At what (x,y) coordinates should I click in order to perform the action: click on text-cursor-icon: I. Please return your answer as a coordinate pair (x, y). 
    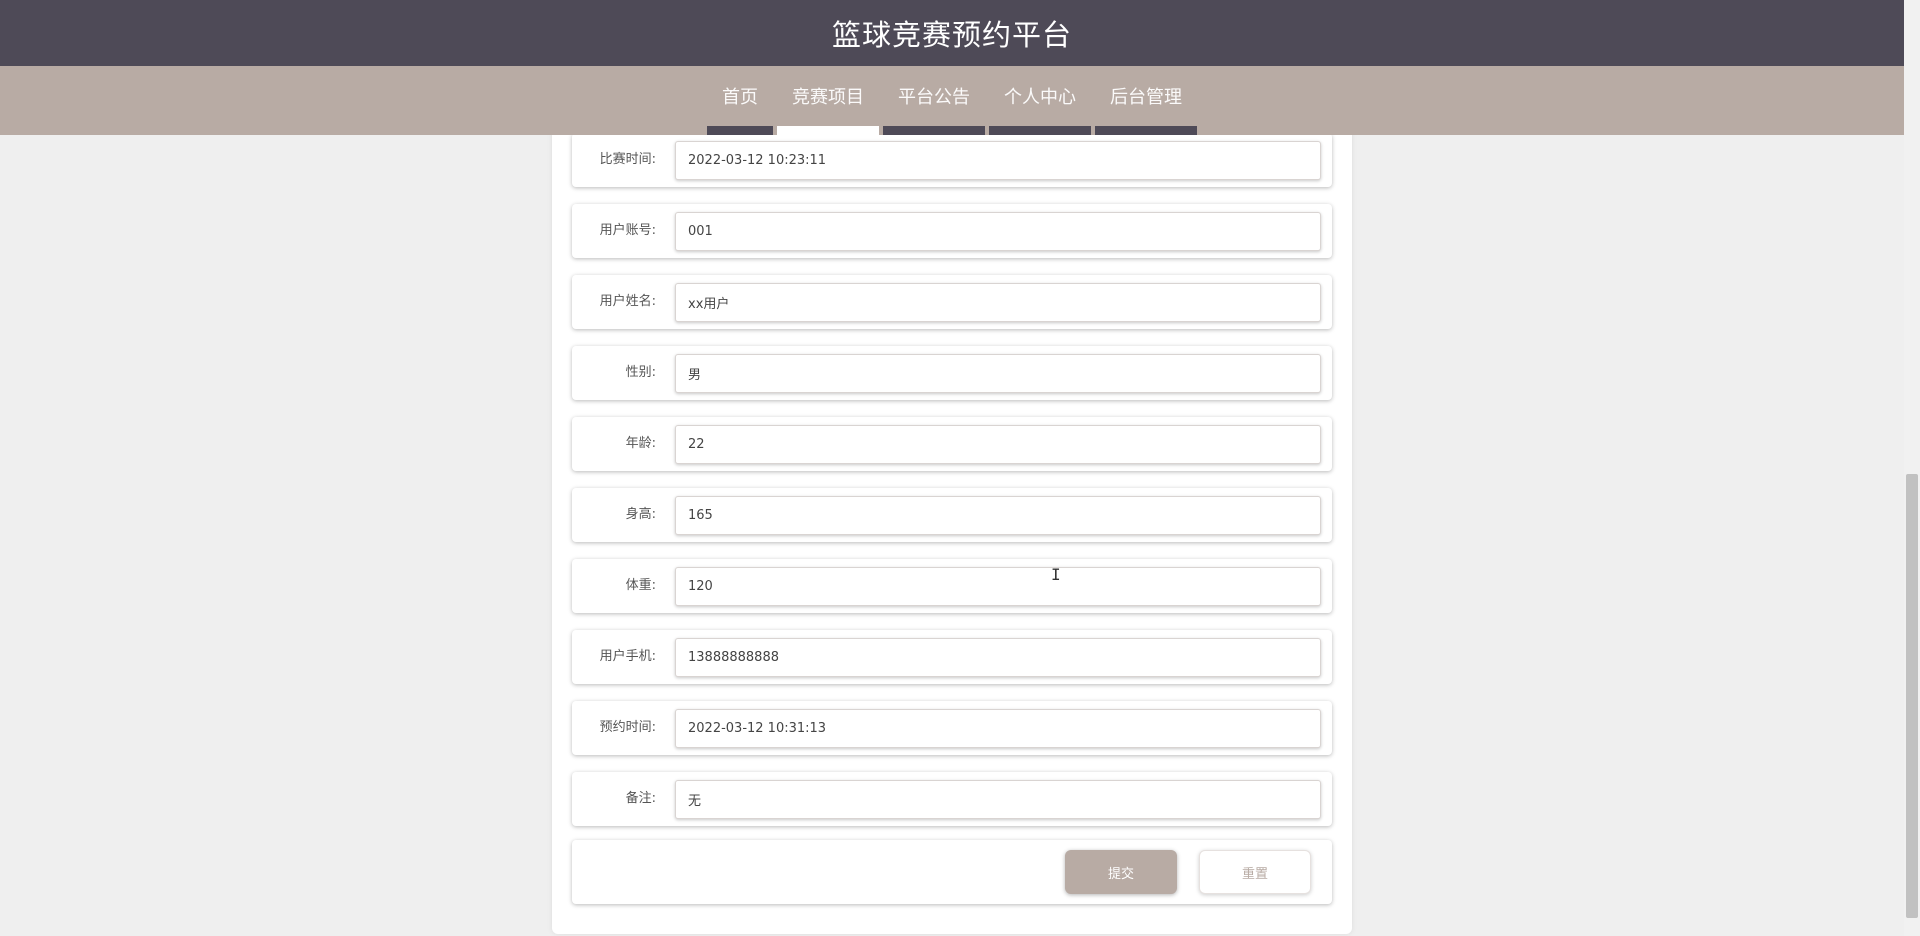
    Looking at the image, I should click on (1056, 574).